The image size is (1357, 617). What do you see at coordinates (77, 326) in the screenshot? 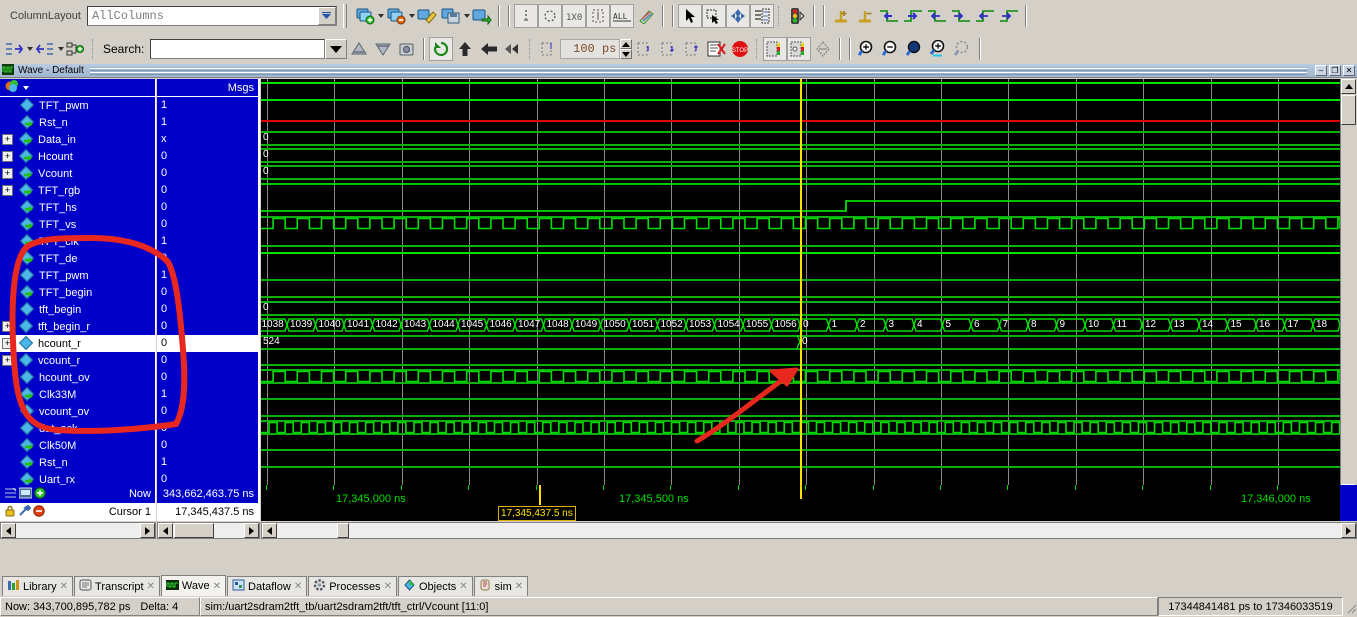
I see `signal-row: + tft_begin_r` at bounding box center [77, 326].